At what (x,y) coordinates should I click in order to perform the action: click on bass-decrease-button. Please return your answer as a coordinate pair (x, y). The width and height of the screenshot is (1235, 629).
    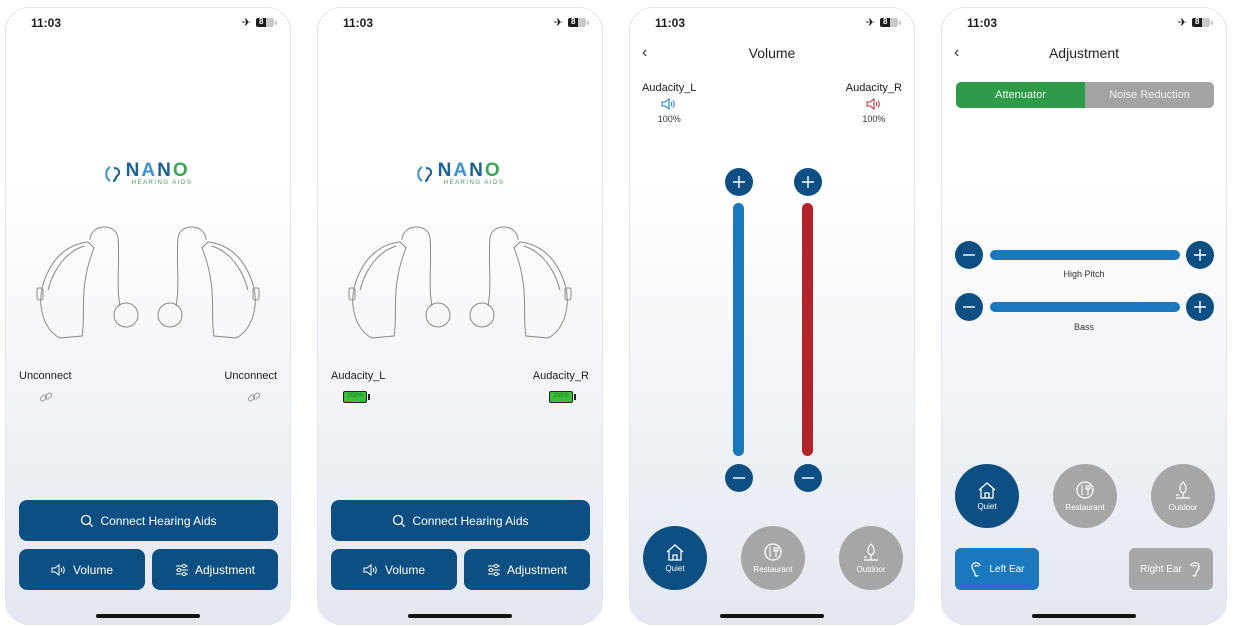
    Looking at the image, I should click on (969, 307).